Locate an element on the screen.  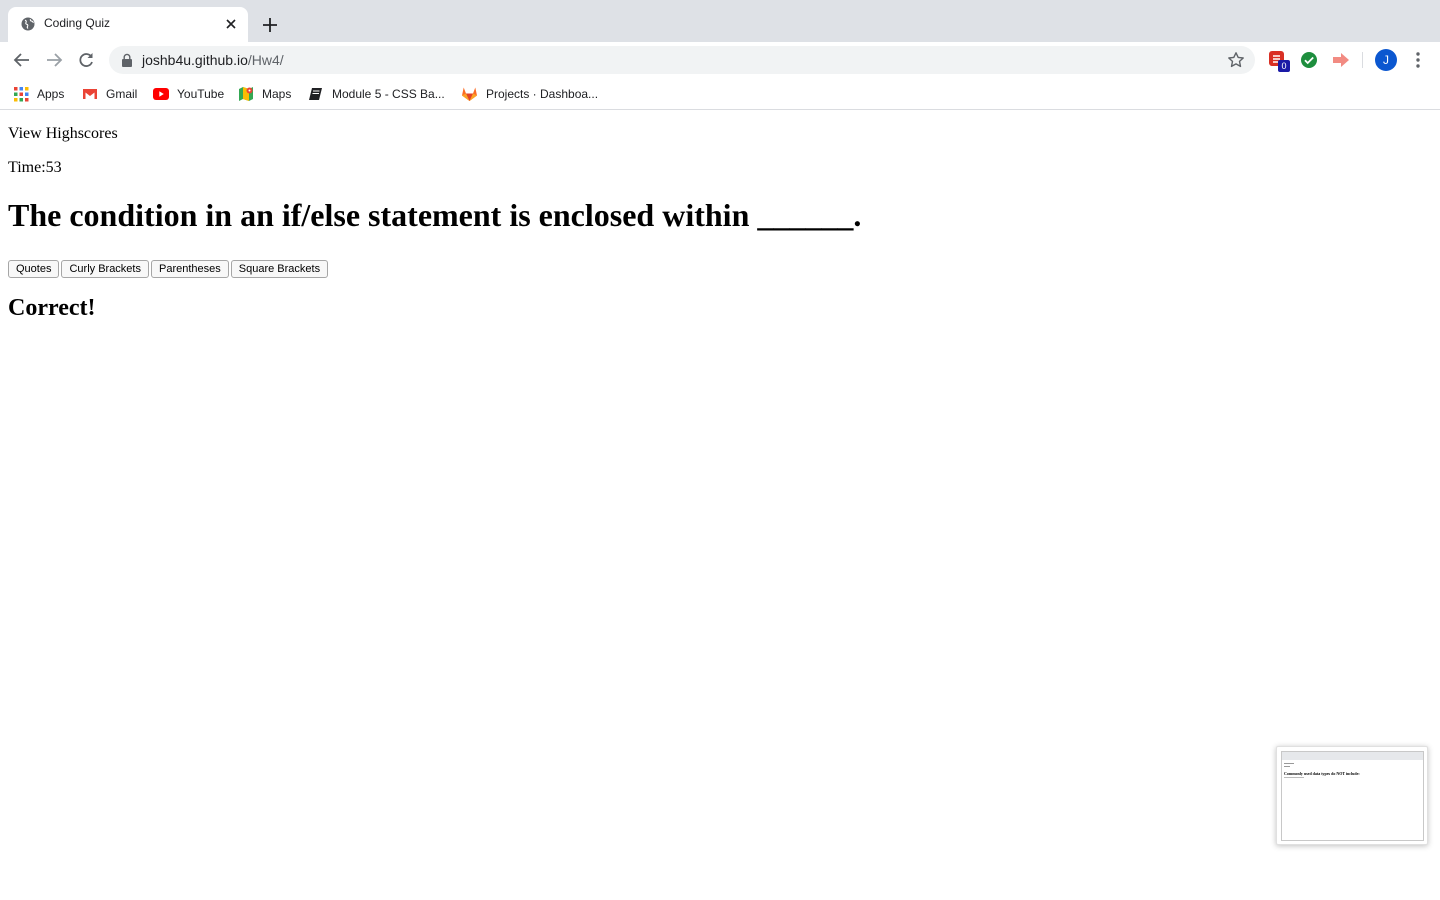
bookmark-maps: Maps is located at coordinates (264, 94).